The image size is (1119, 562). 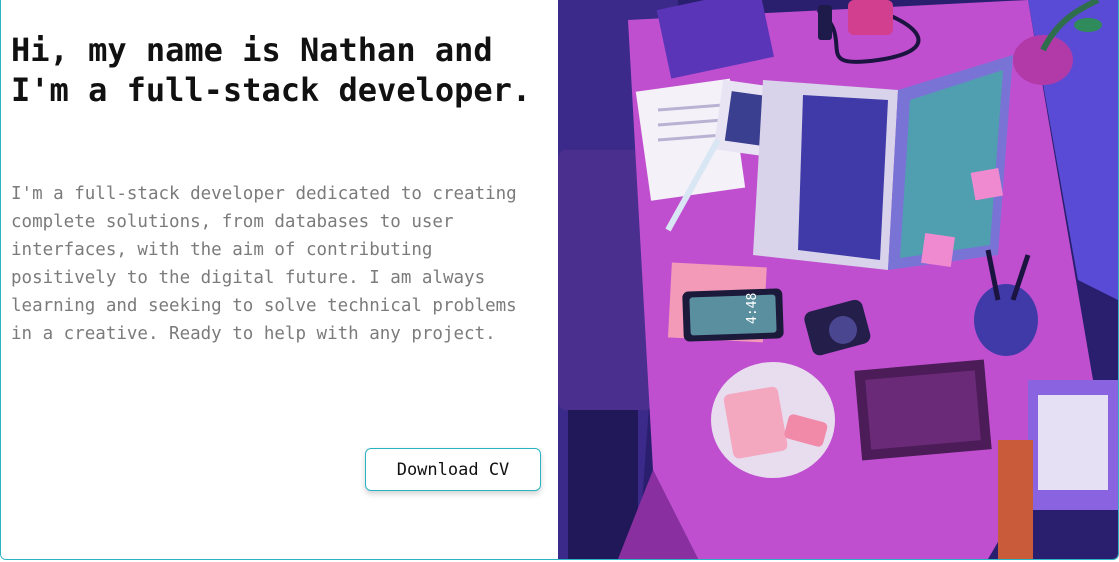 What do you see at coordinates (1043, 60) in the screenshot?
I see `plant-pot` at bounding box center [1043, 60].